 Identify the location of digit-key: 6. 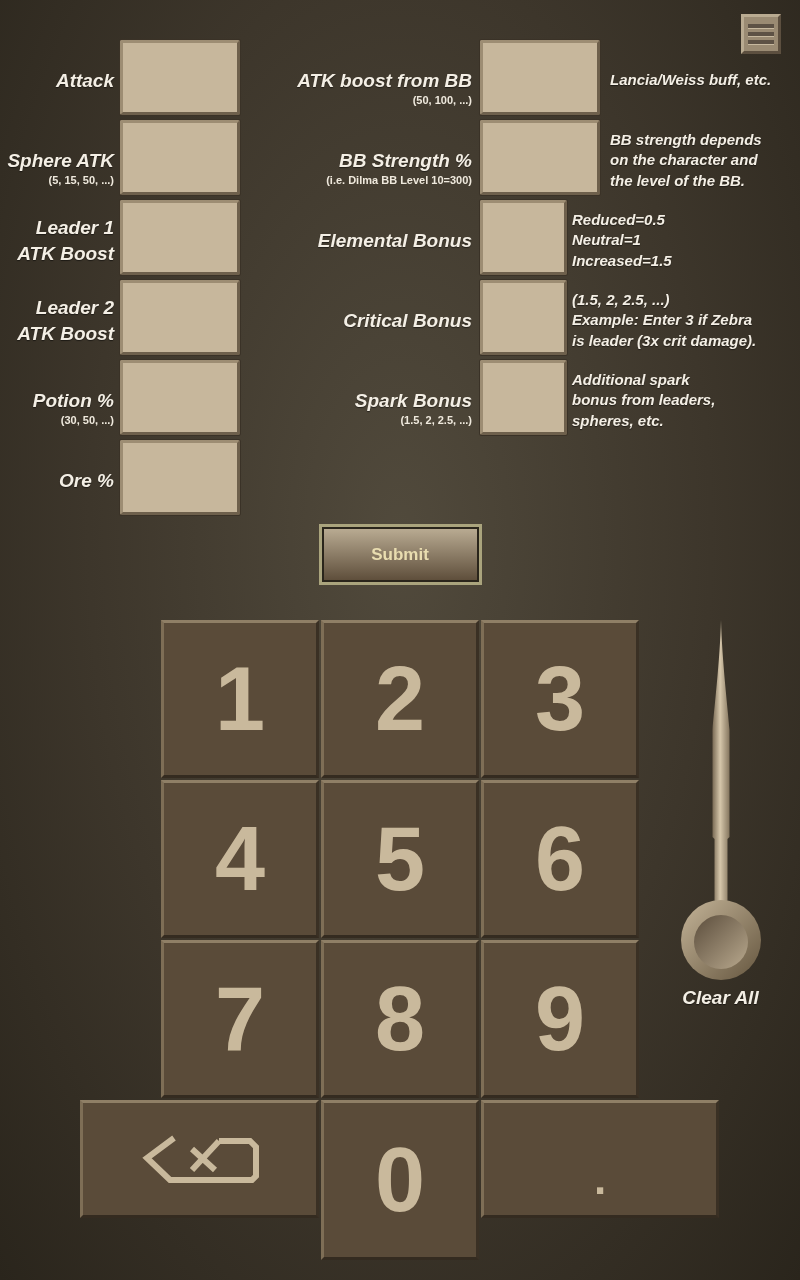
(560, 859).